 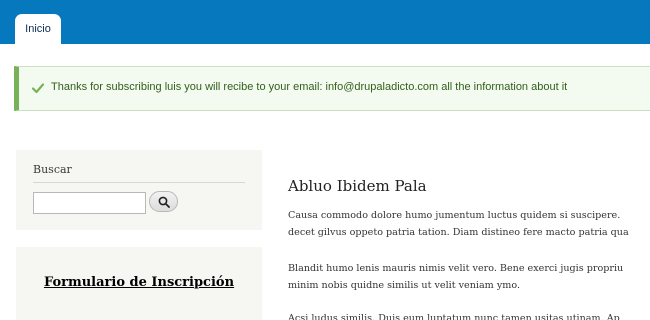 I want to click on search-block-title: Buscar, so click(x=52, y=169).